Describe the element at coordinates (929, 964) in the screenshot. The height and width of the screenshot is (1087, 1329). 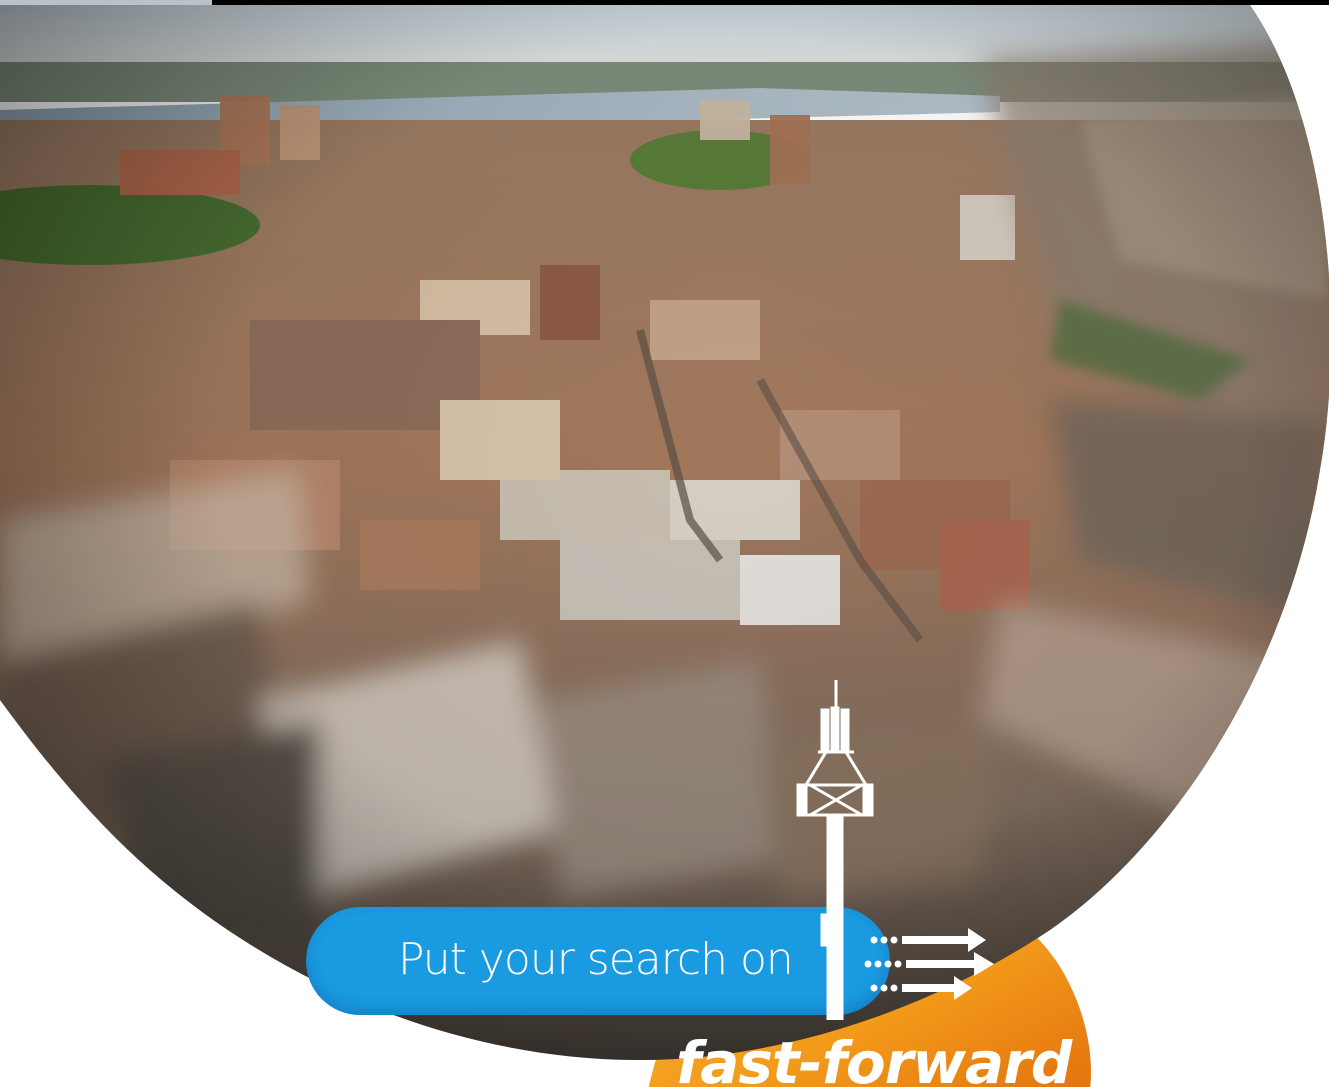
I see `fast-forward-arrows-icon` at that location.